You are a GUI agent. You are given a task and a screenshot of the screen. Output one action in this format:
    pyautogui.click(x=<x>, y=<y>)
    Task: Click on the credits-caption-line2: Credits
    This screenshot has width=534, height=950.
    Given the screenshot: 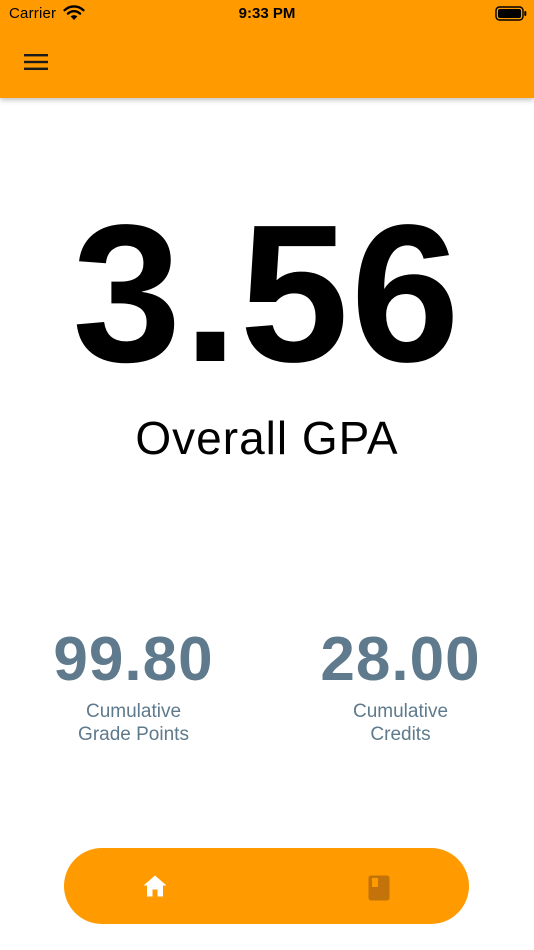 What is the action you would take?
    pyautogui.click(x=400, y=734)
    